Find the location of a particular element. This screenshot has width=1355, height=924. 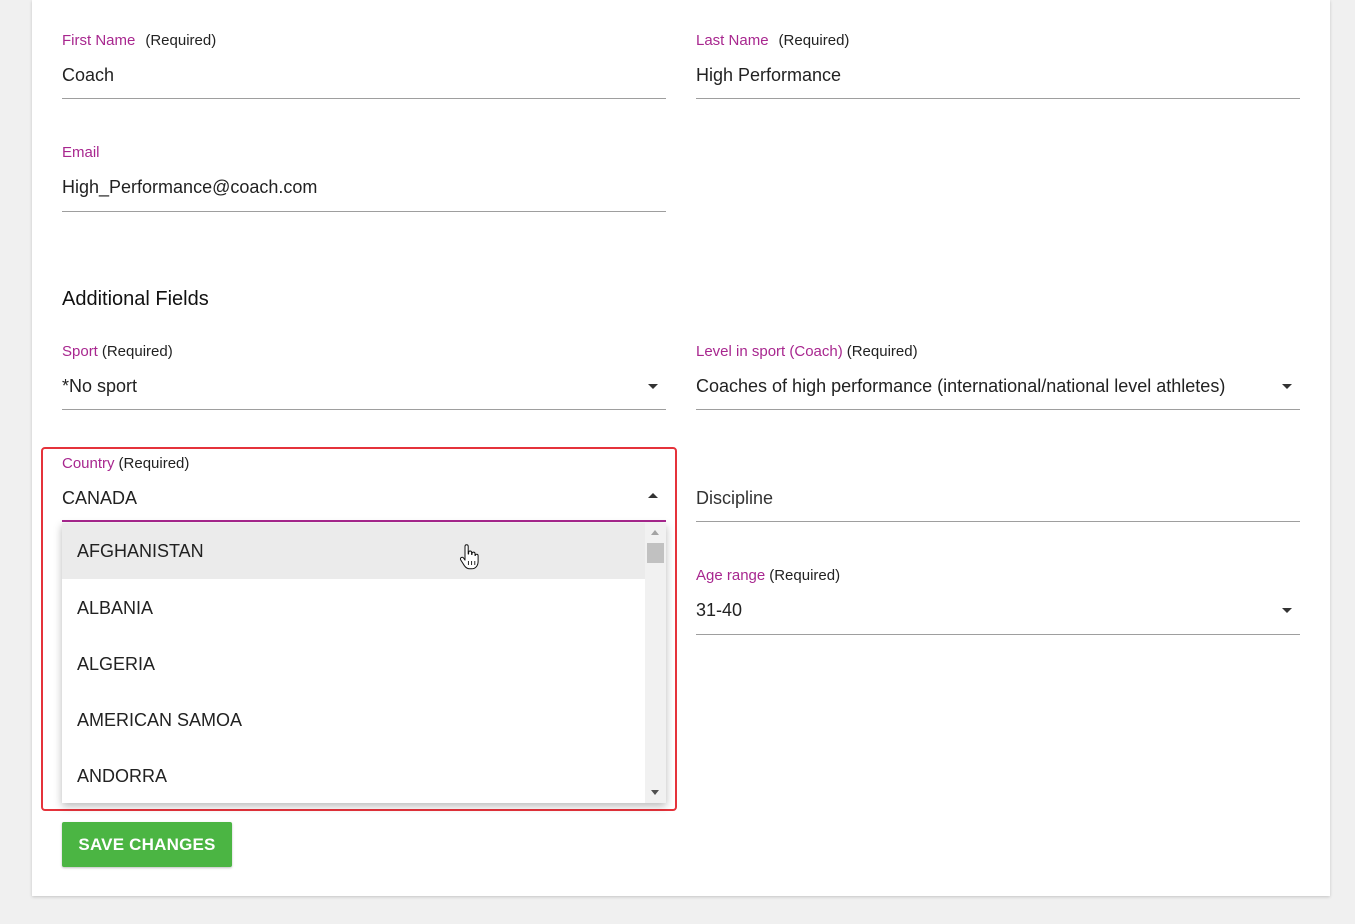

level-required: (Required) is located at coordinates (882, 351).